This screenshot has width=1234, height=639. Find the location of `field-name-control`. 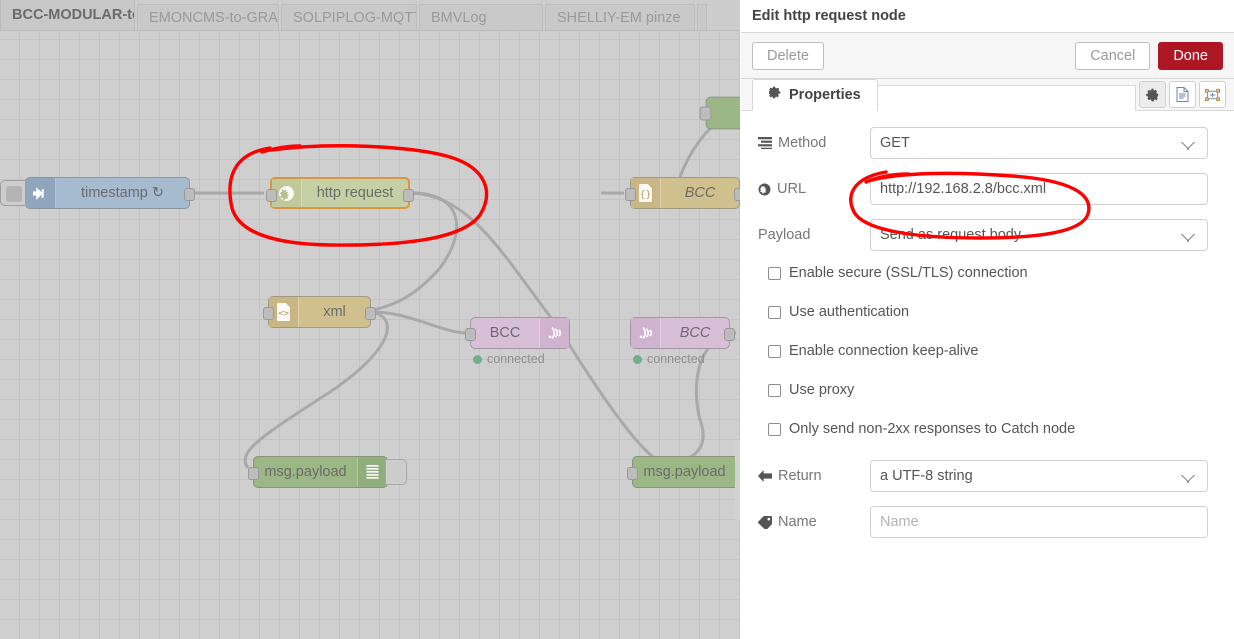

field-name-control is located at coordinates (1039, 522).